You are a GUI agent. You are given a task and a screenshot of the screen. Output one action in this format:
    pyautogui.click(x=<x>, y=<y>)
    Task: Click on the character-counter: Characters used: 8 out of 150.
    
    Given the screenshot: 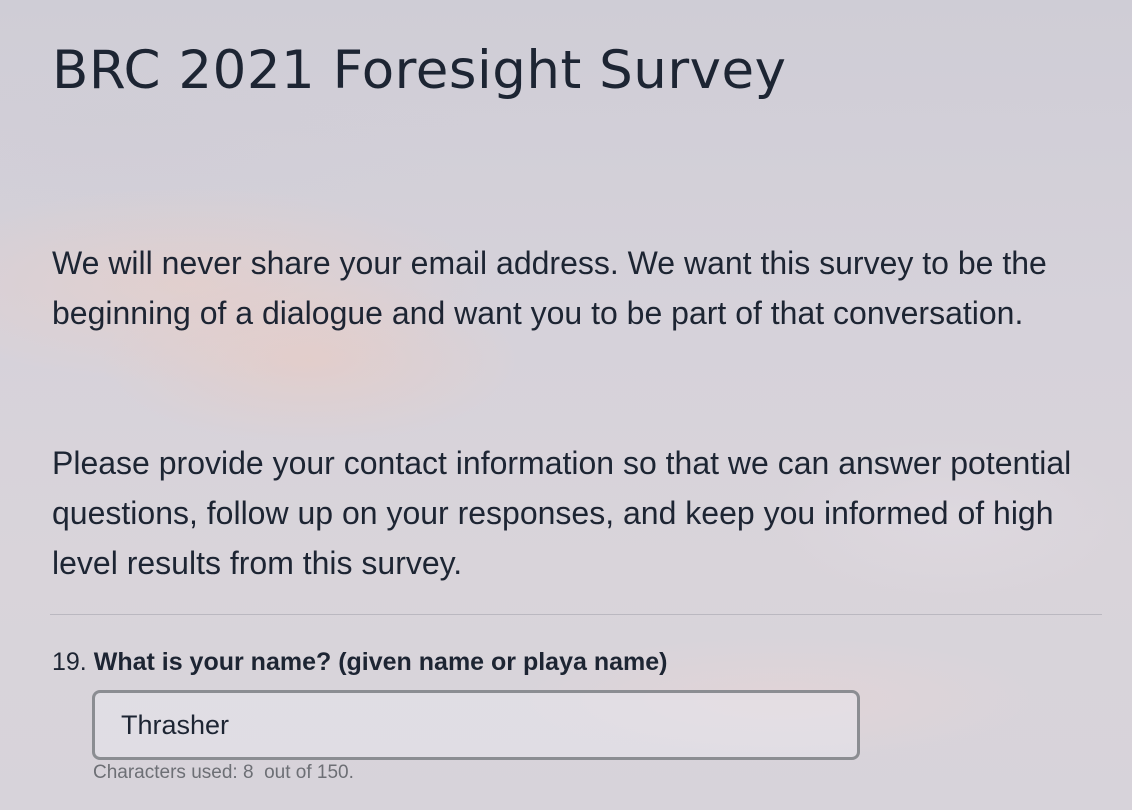 What is the action you would take?
    pyautogui.click(x=223, y=773)
    